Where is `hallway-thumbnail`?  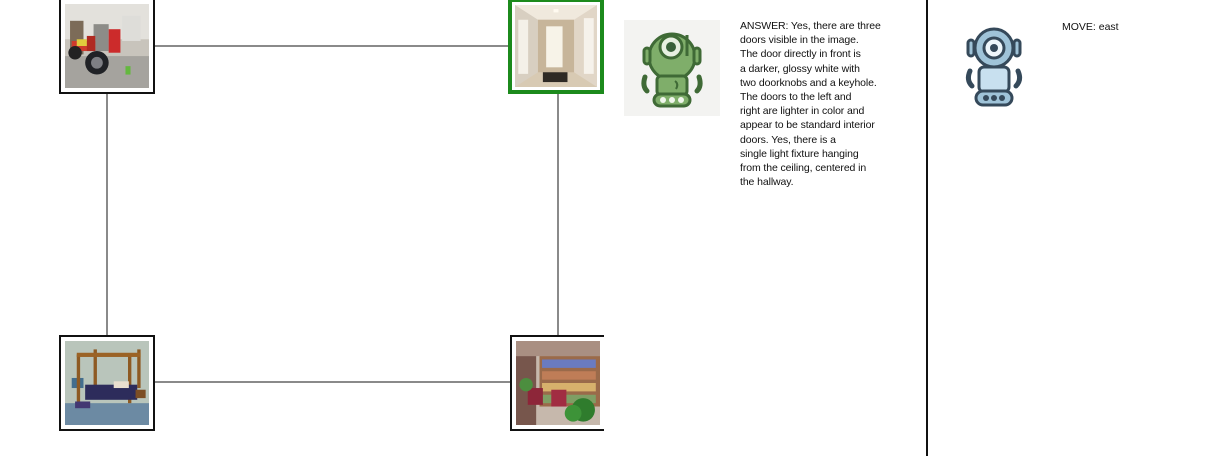 hallway-thumbnail is located at coordinates (556, 46).